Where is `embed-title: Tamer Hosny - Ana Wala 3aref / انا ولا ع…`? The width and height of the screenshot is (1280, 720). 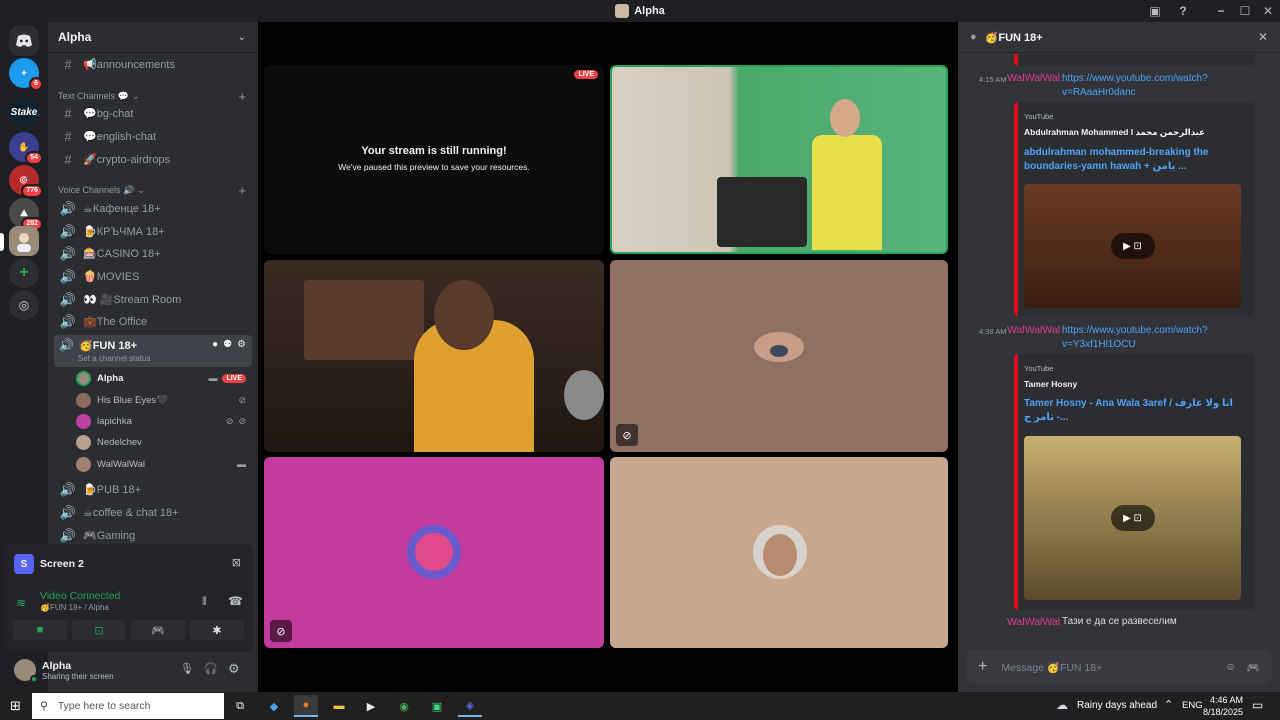
embed-title: Tamer Hosny - Ana Wala 3aref / انا ولا ع… is located at coordinates (1131, 411).